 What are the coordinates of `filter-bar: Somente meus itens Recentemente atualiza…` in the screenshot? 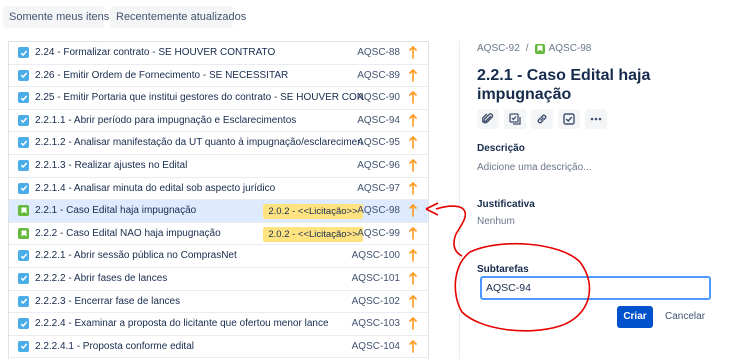 It's located at (124, 17).